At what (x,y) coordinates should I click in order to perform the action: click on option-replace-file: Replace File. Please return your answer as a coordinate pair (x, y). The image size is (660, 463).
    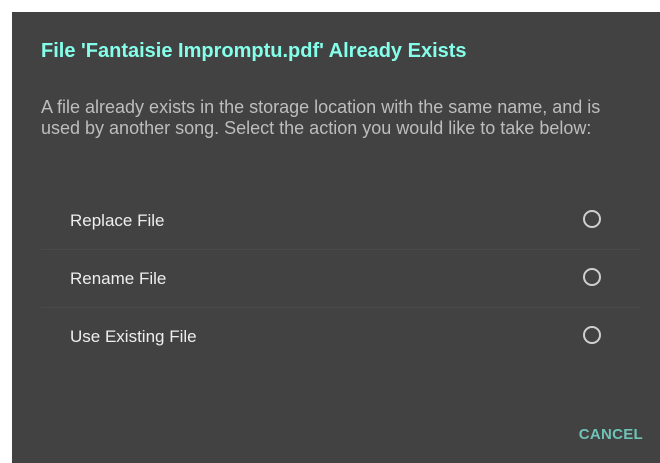
    Looking at the image, I should click on (340, 221).